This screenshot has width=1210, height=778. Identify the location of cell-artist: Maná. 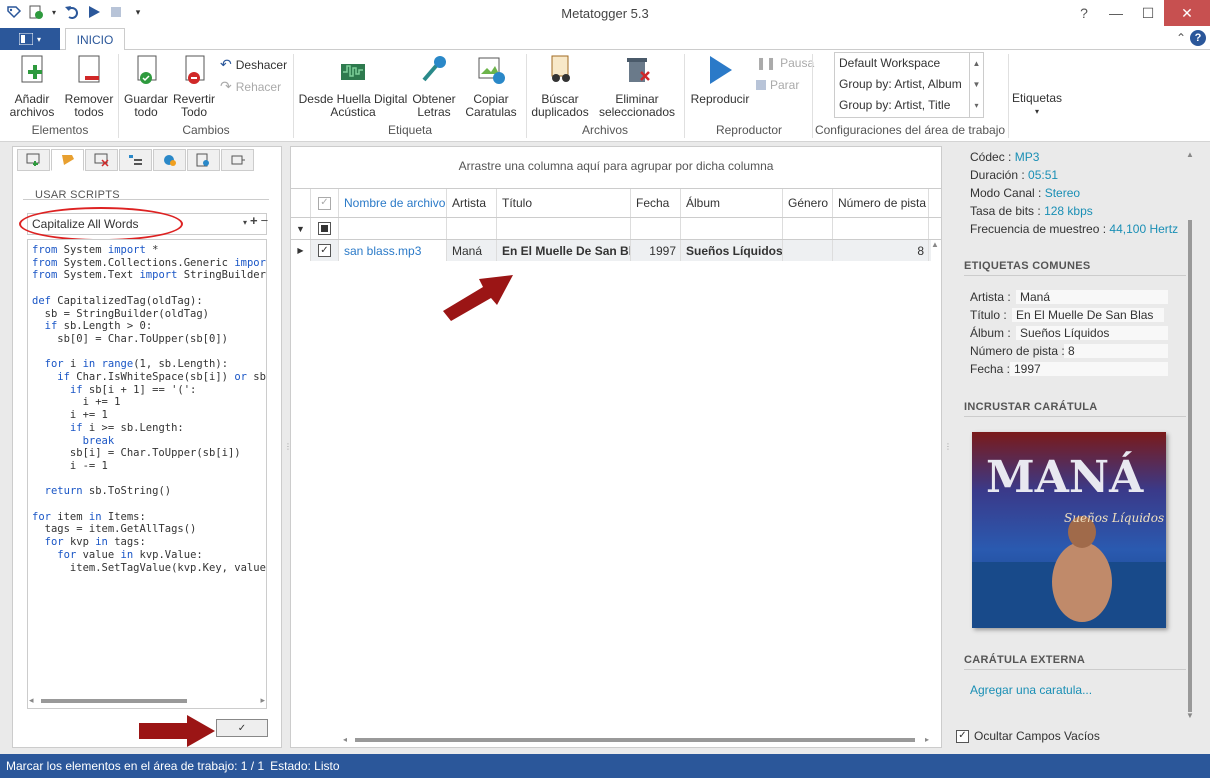
(472, 250).